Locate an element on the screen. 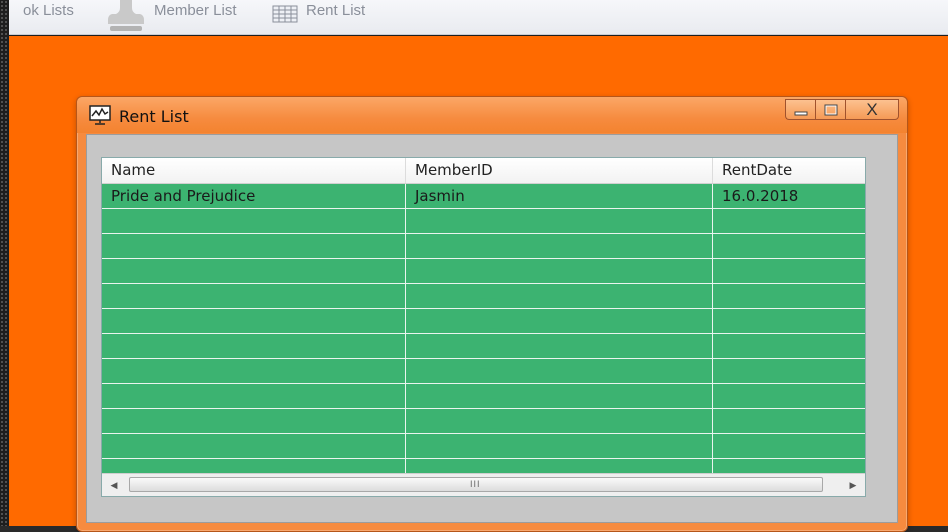 This screenshot has width=948, height=532. table-row: Pride and Prejudice Jasmin 16.0.2018 is located at coordinates (483, 196).